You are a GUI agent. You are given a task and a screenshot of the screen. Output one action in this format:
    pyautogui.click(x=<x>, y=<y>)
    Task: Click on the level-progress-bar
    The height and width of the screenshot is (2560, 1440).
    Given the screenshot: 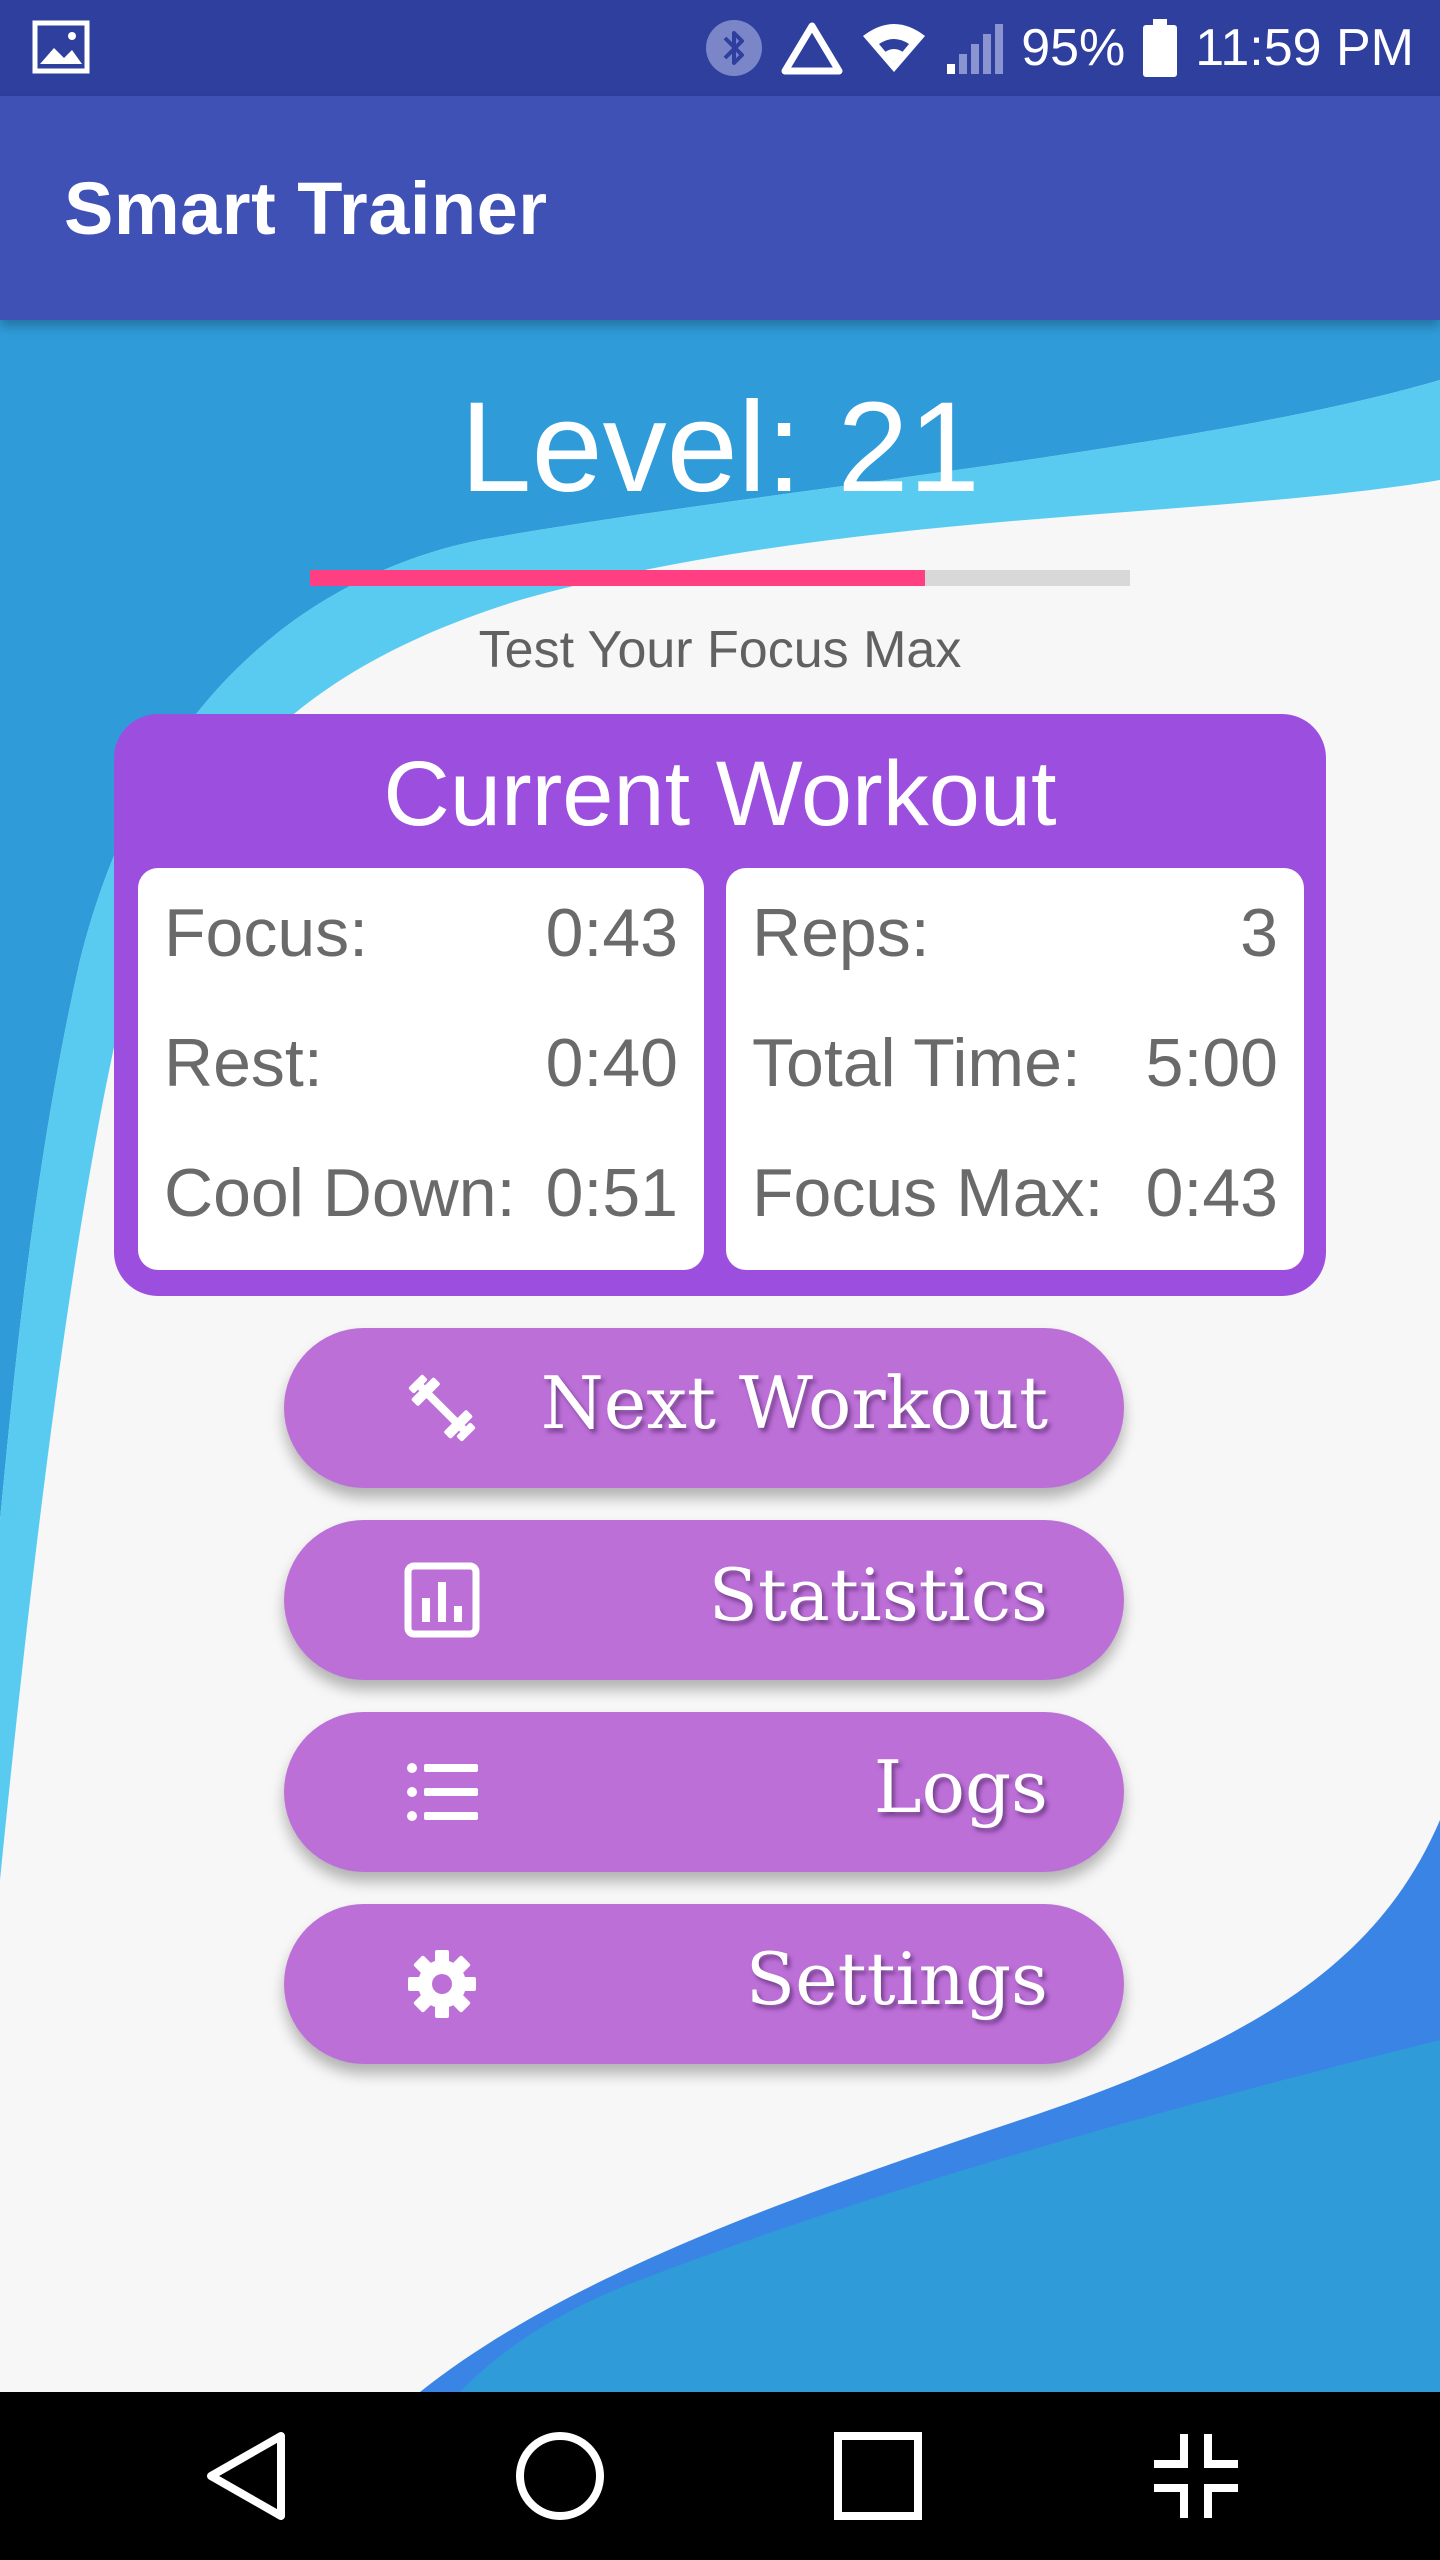 What is the action you would take?
    pyautogui.click(x=720, y=578)
    